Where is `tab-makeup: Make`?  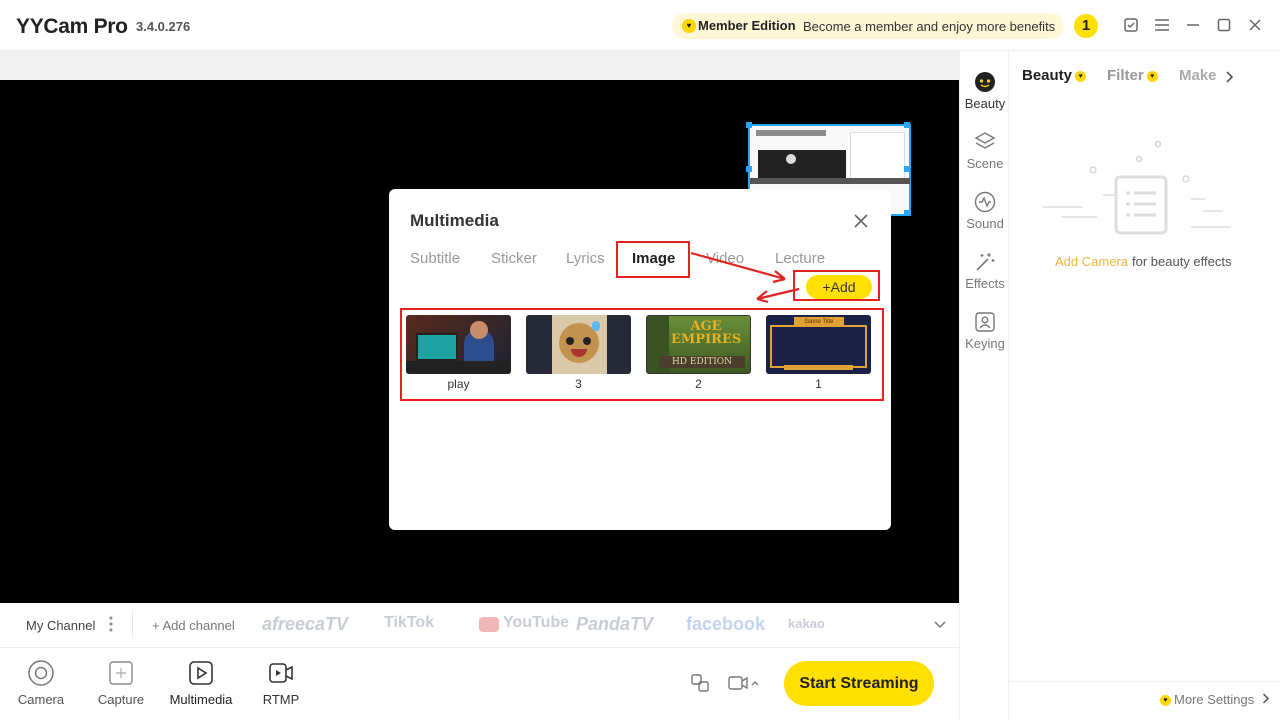 tab-makeup: Make is located at coordinates (1198, 75).